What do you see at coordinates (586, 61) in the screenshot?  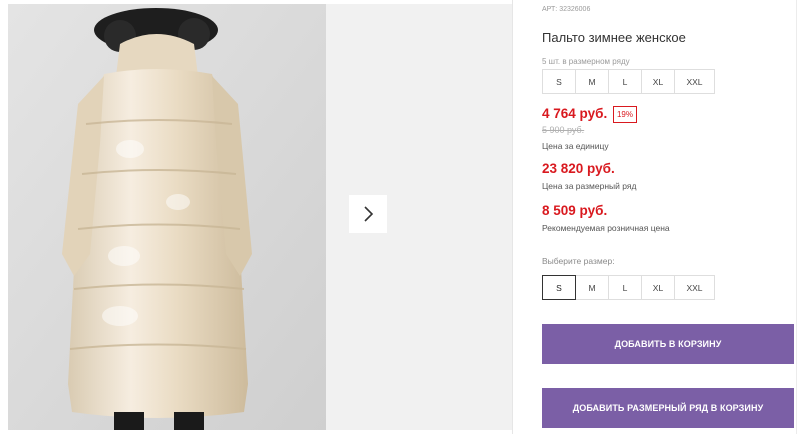 I see `pack-size-label: 5 шт. в размерном ряду` at bounding box center [586, 61].